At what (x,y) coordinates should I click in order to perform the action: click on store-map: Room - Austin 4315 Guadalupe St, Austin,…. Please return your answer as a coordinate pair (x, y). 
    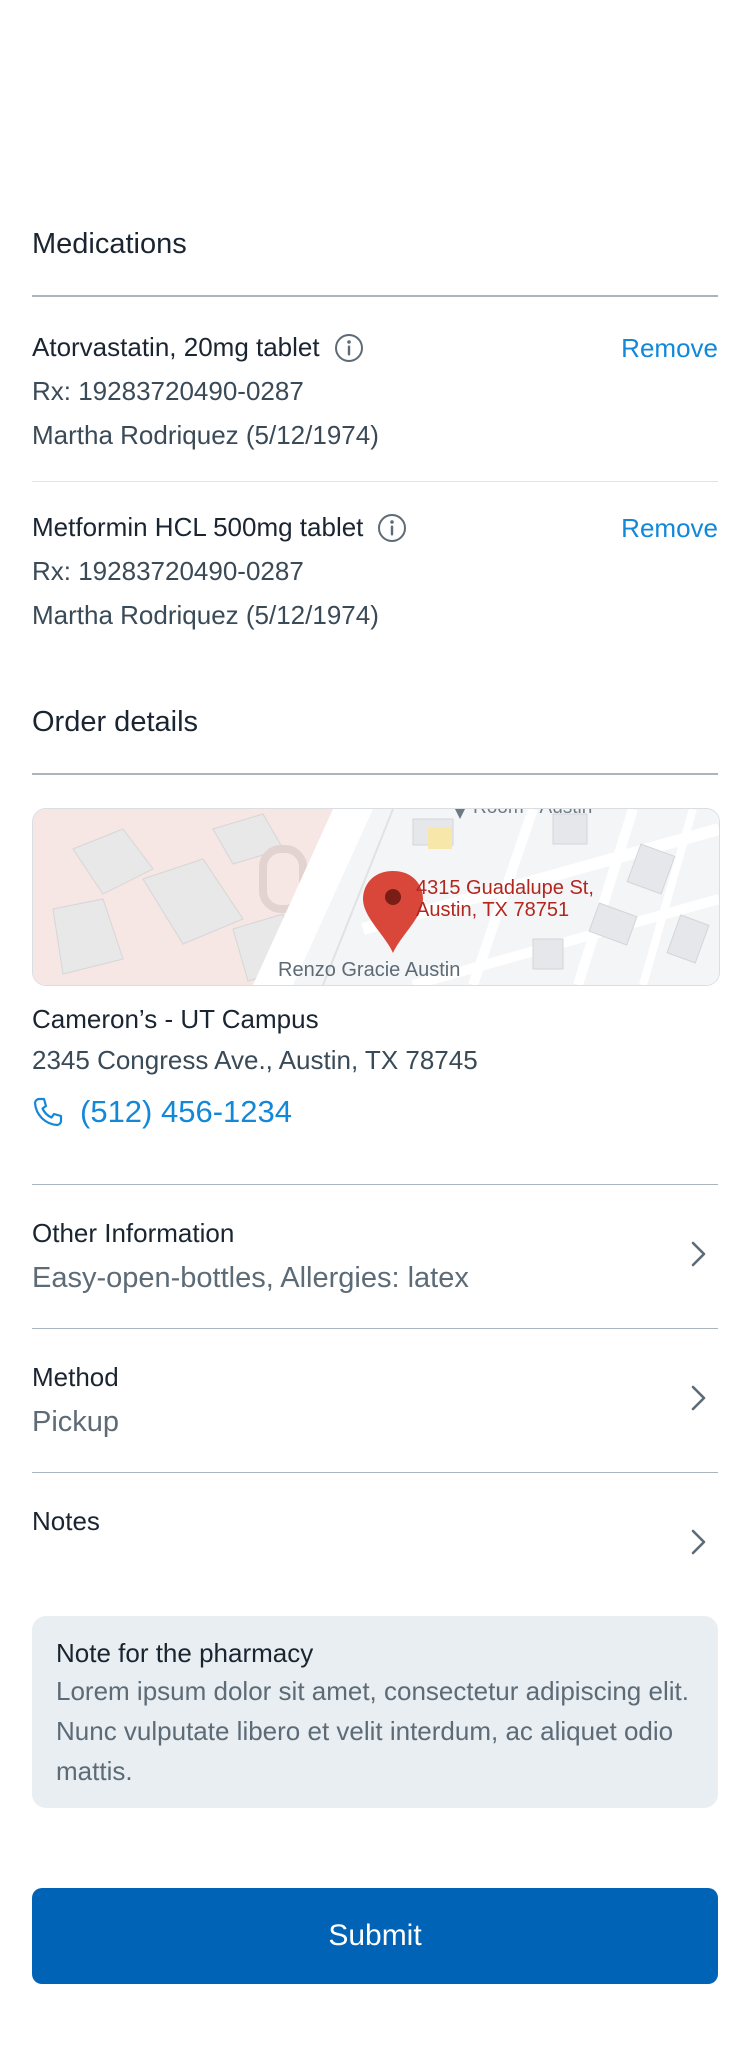
    Looking at the image, I should click on (376, 897).